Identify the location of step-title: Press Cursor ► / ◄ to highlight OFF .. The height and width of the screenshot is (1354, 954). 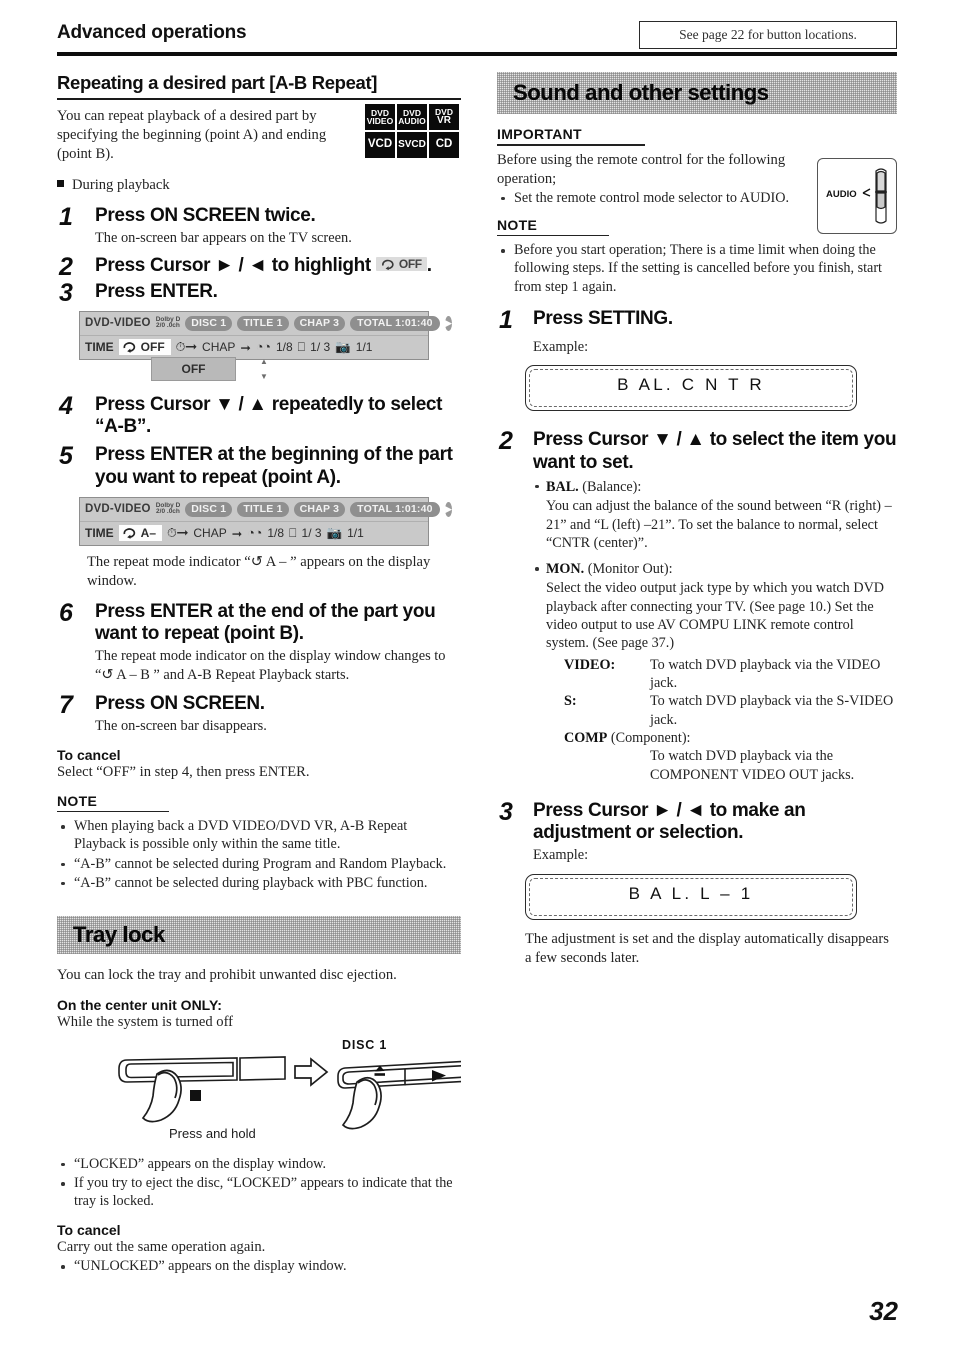
(278, 266).